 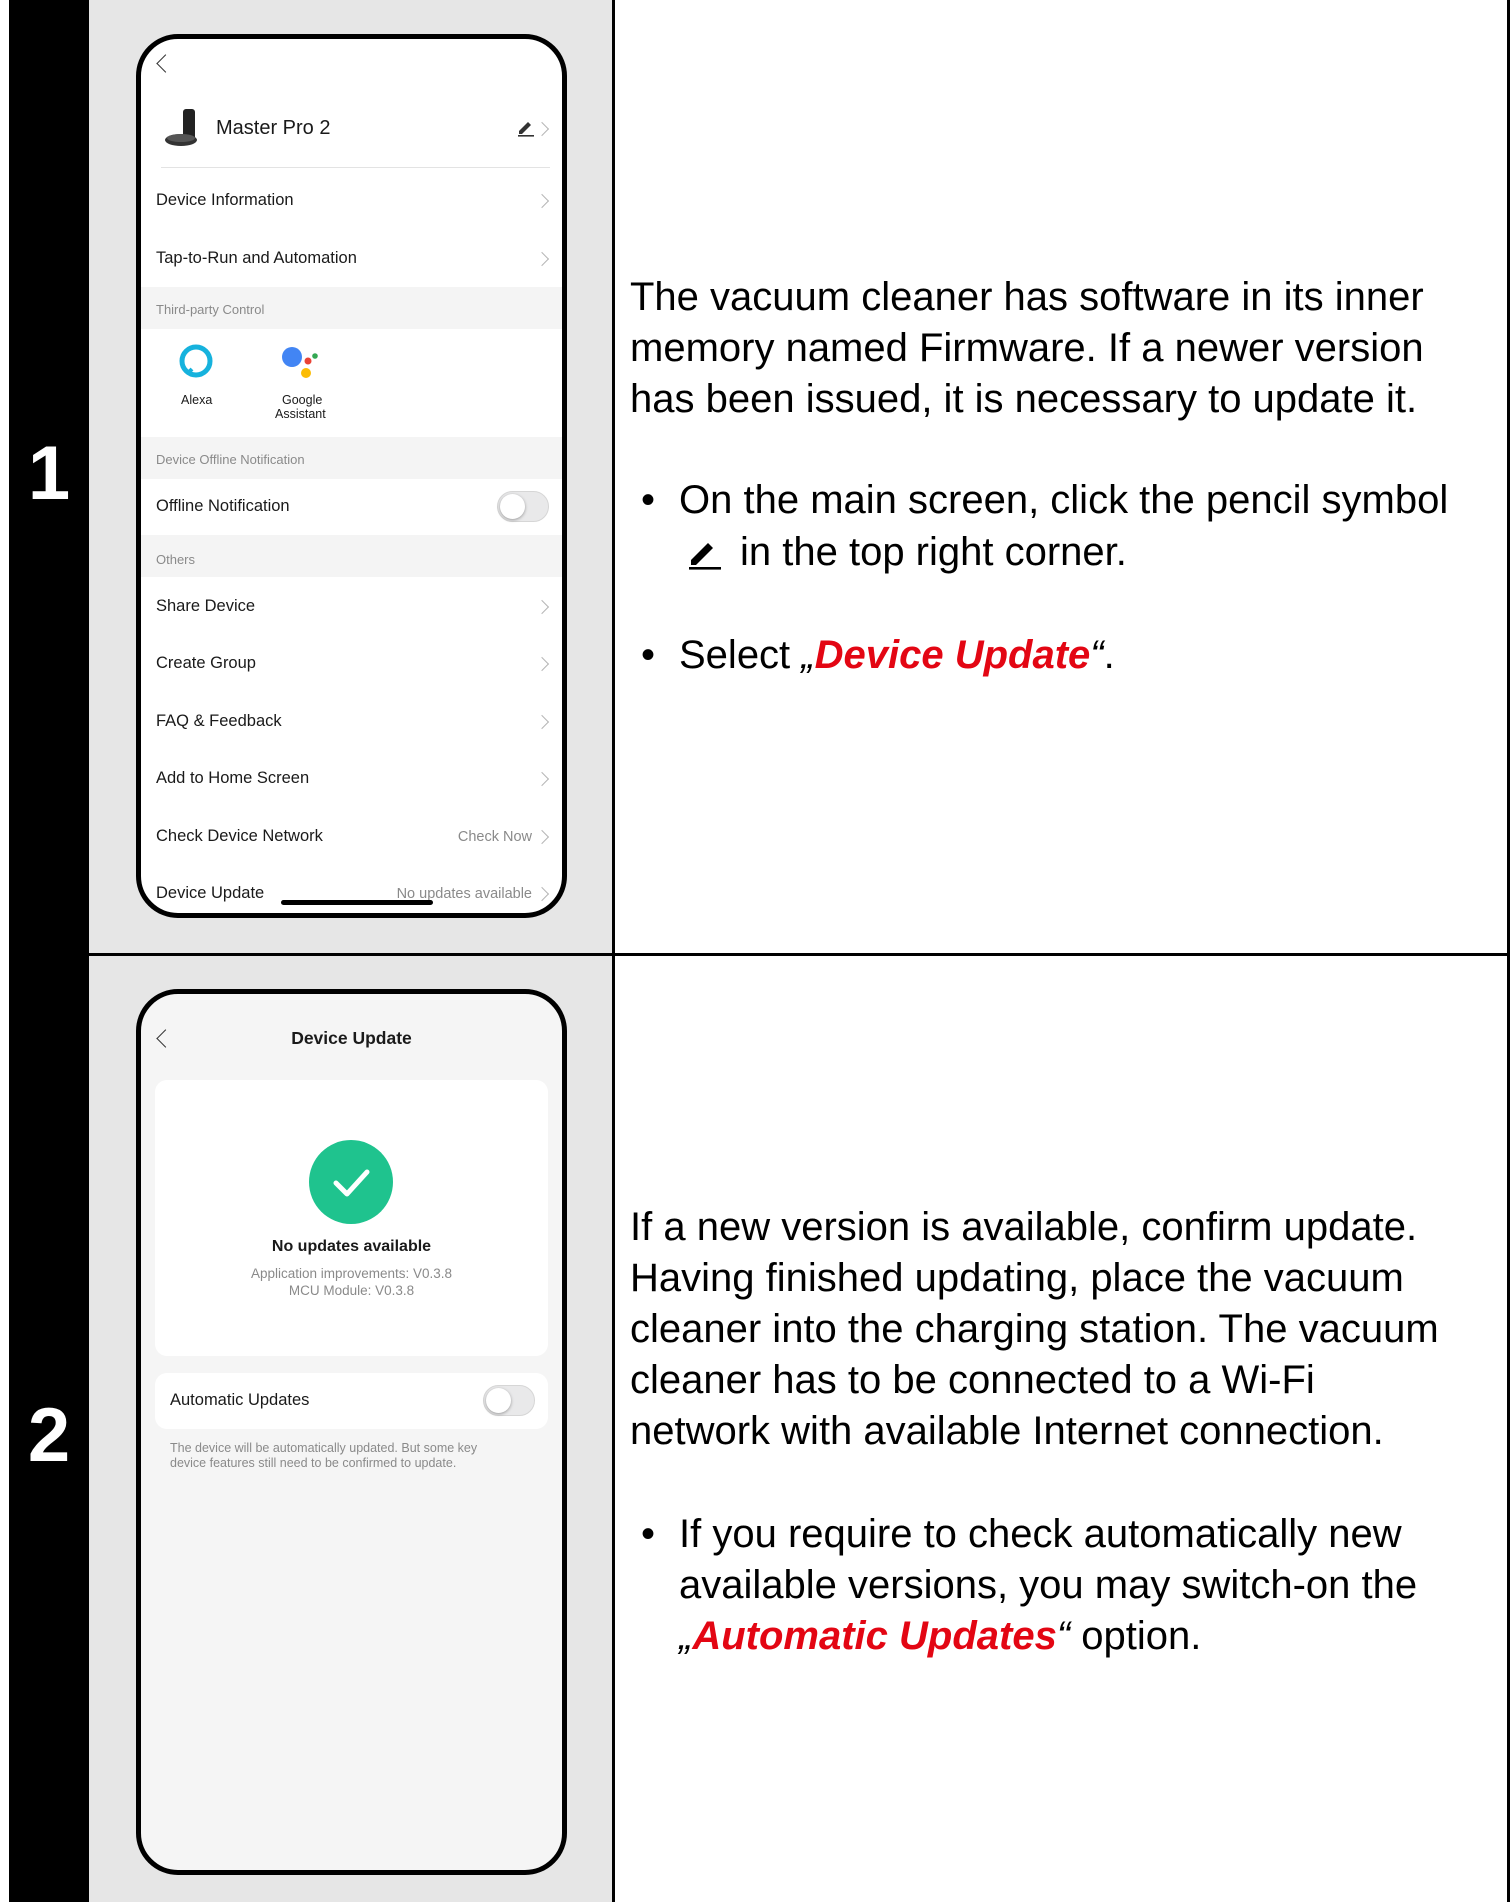 I want to click on column-divider, so click(x=613, y=951).